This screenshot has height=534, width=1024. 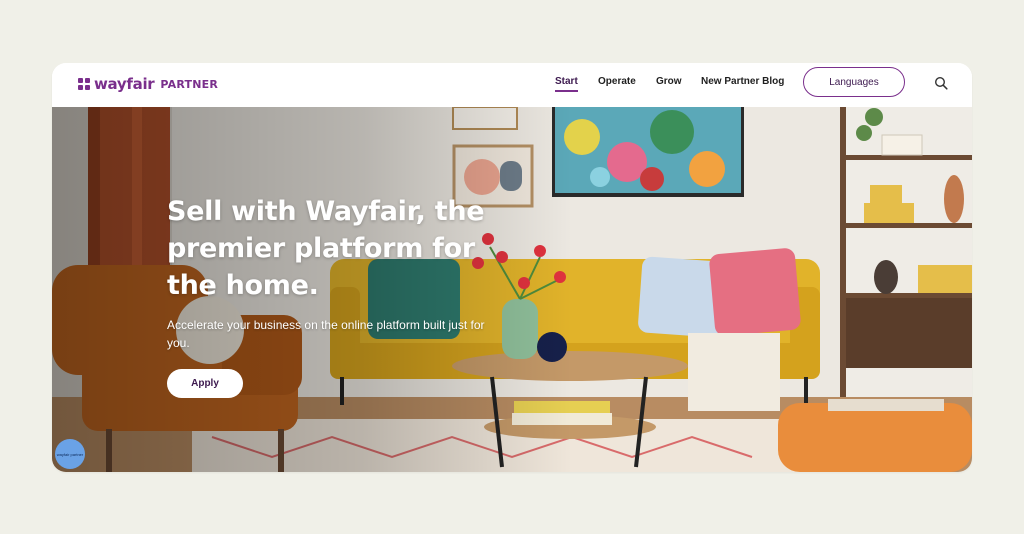 What do you see at coordinates (617, 81) in the screenshot?
I see `nav-item-operate: Operate` at bounding box center [617, 81].